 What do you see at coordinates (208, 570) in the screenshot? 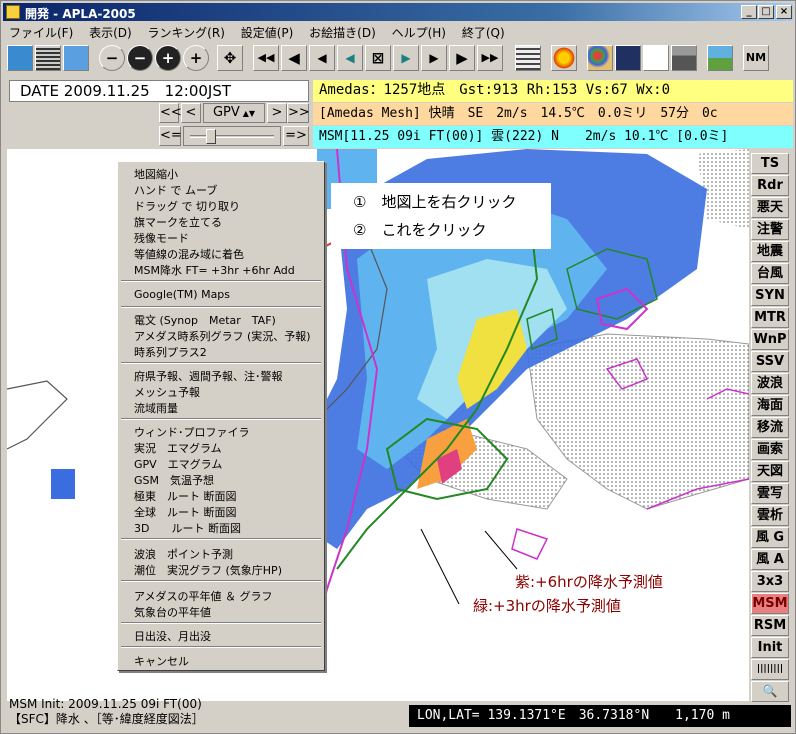
I see `ctx-tide-graph: 潮位 実況グラフ (気象庁HP)` at bounding box center [208, 570].